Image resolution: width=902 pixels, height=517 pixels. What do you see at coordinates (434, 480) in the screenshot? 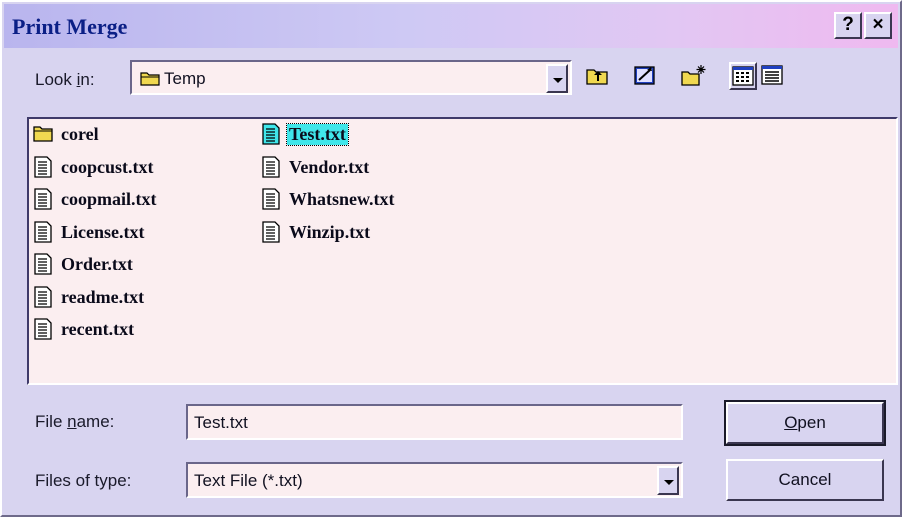
I see `file-type-combo: Text File (*.txt)` at bounding box center [434, 480].